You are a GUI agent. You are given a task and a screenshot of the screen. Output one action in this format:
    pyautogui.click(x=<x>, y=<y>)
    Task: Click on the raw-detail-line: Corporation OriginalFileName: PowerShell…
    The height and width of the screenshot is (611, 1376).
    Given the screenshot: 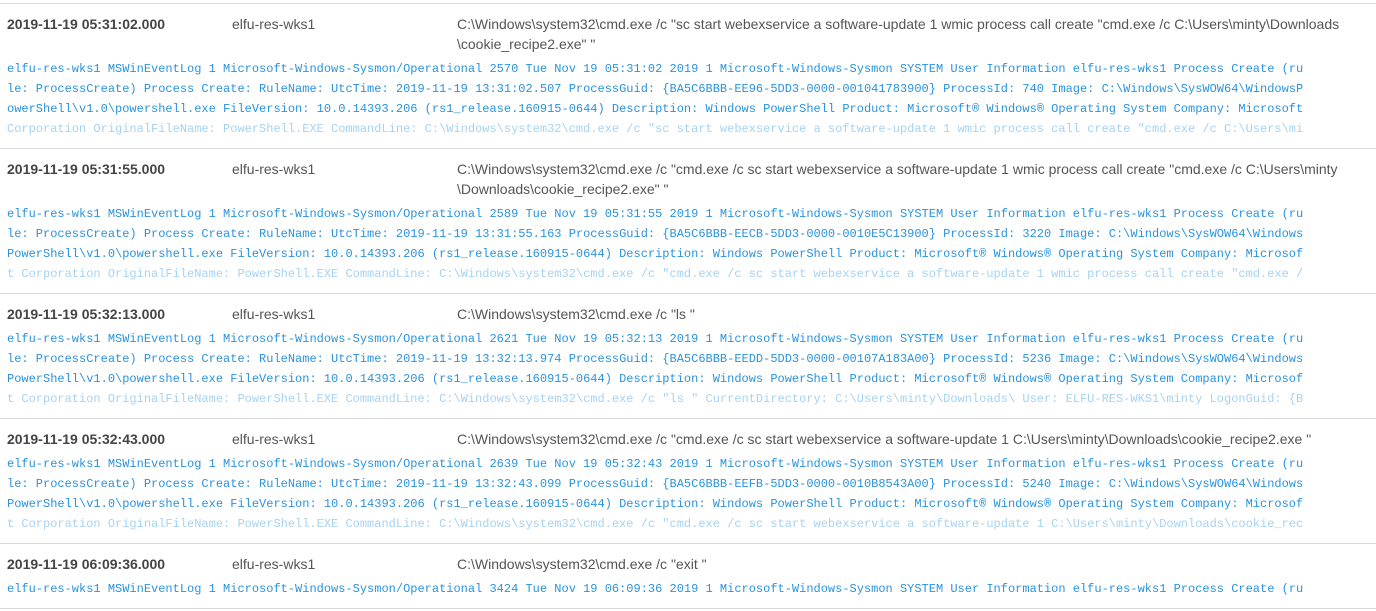 What is the action you would take?
    pyautogui.click(x=655, y=129)
    